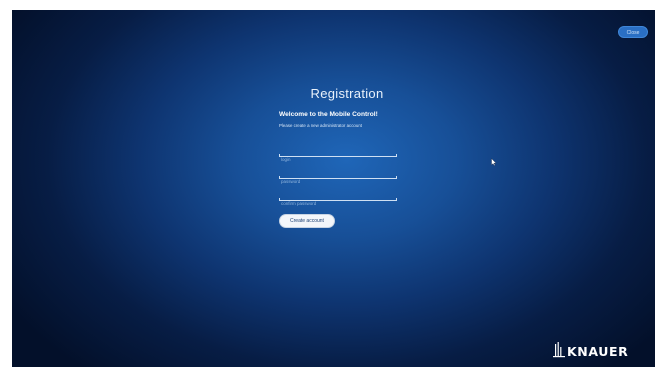 The height and width of the screenshot is (369, 665). What do you see at coordinates (307, 221) in the screenshot?
I see `create-account-button: Create account` at bounding box center [307, 221].